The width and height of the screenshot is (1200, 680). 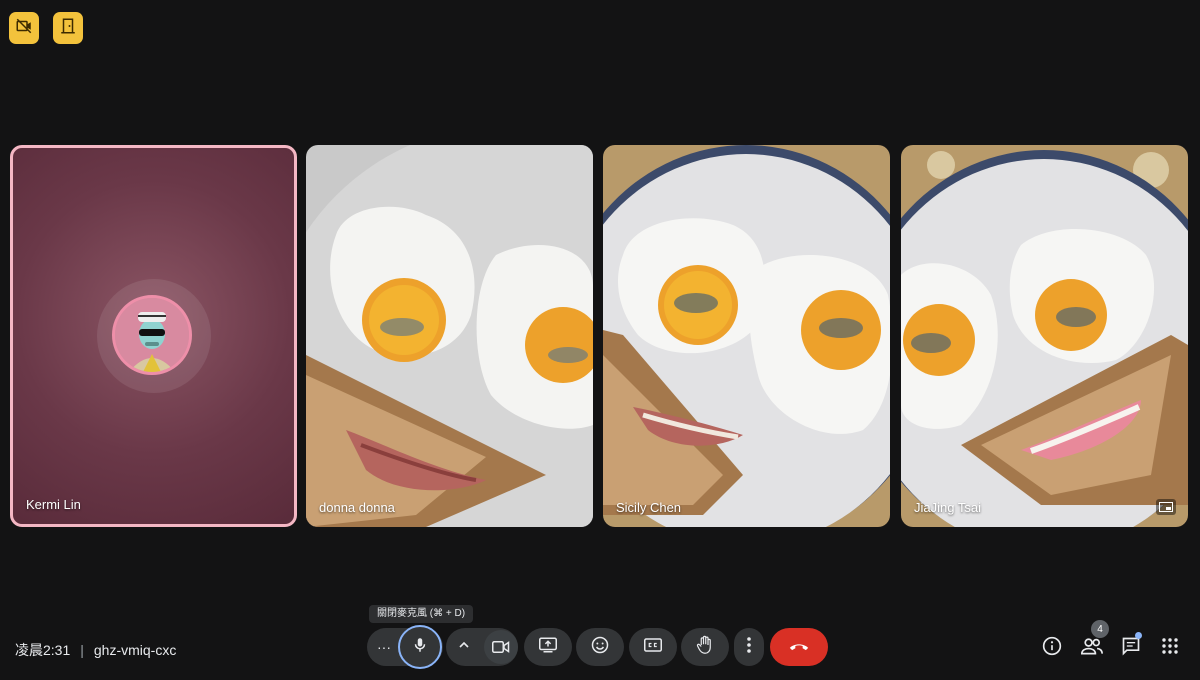 What do you see at coordinates (43, 650) in the screenshot?
I see `meeting-time: 凌晨2:31` at bounding box center [43, 650].